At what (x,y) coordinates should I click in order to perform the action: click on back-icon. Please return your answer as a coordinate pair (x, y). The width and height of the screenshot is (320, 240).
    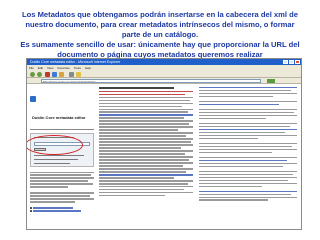
    Looking at the image, I should click on (32, 74).